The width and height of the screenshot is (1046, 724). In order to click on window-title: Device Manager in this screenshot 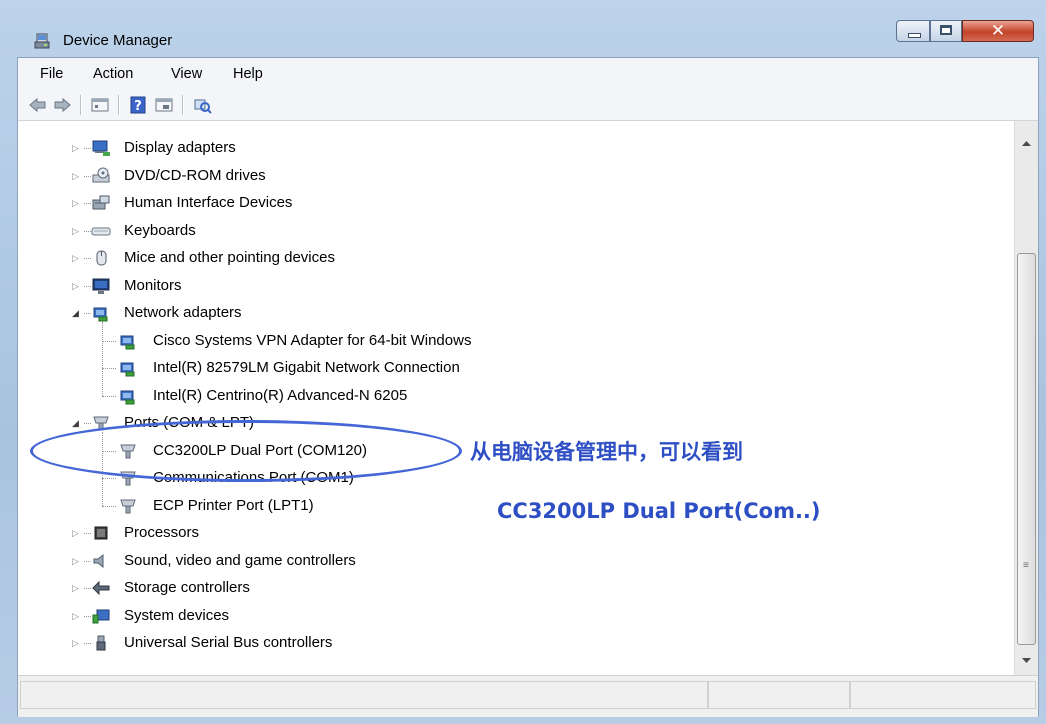, I will do `click(118, 40)`.